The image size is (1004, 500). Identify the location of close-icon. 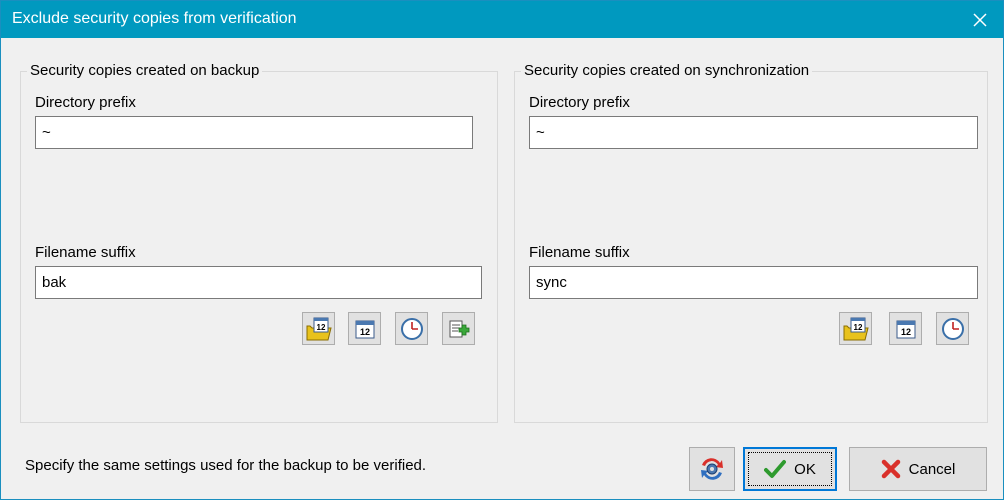
(980, 19).